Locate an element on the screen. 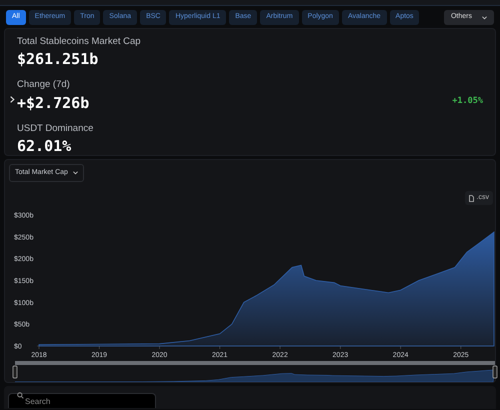 The width and height of the screenshot is (500, 410). search-field: Search is located at coordinates (82, 400).